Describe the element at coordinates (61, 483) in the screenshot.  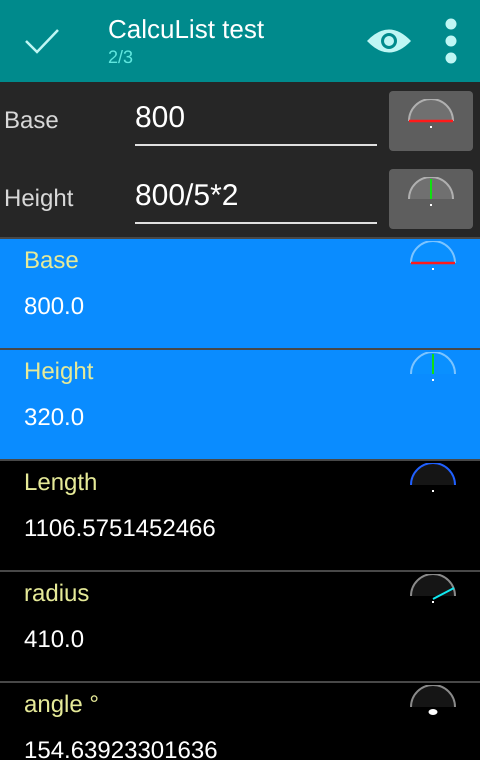
I see `result-name: Length` at that location.